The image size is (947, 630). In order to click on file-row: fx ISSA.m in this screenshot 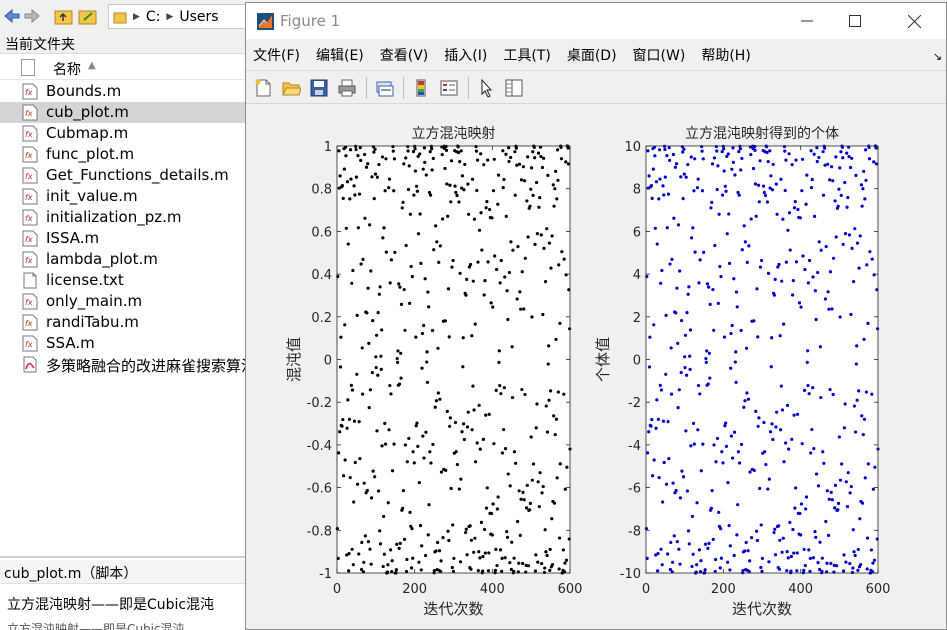, I will do `click(123, 238)`.